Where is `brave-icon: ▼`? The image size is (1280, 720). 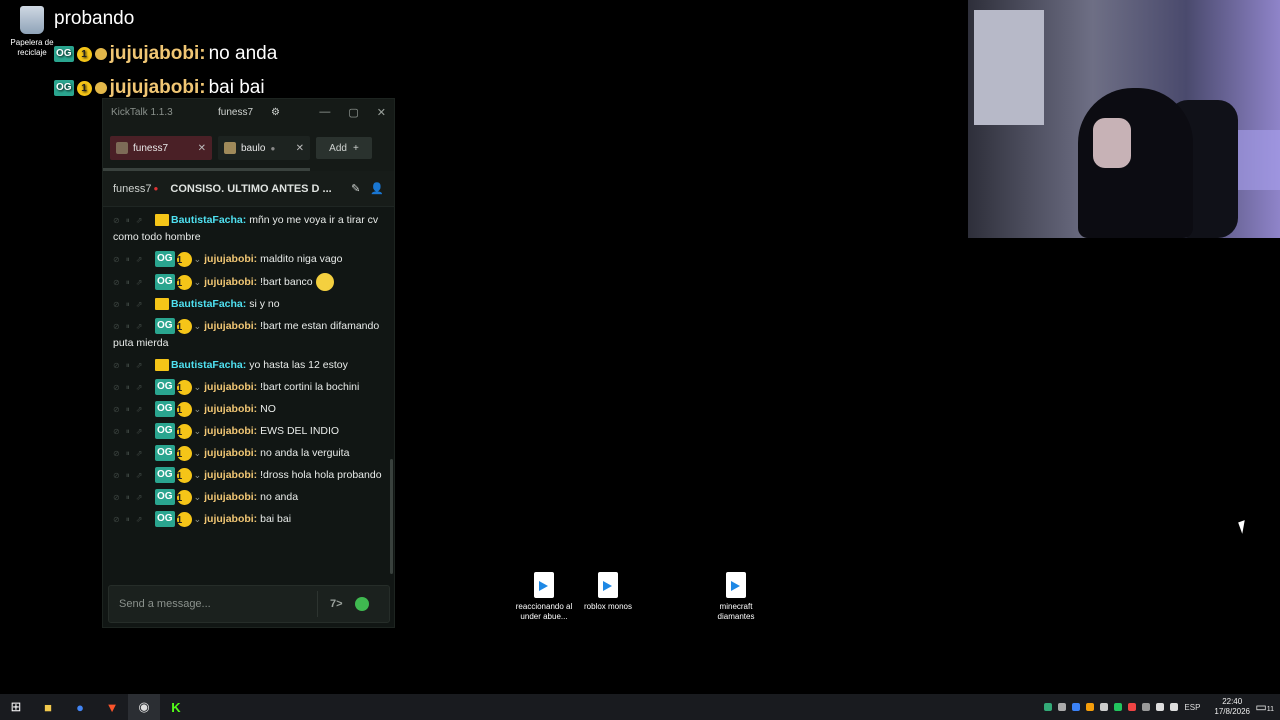
brave-icon: ▼ is located at coordinates (112, 707).